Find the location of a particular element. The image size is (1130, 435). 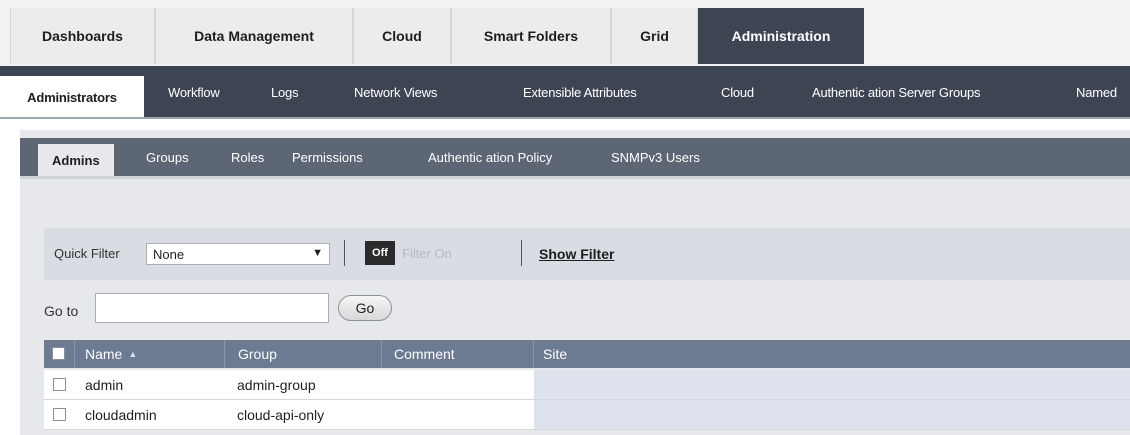

quick-filter-label: Quick Filter is located at coordinates (87, 253).